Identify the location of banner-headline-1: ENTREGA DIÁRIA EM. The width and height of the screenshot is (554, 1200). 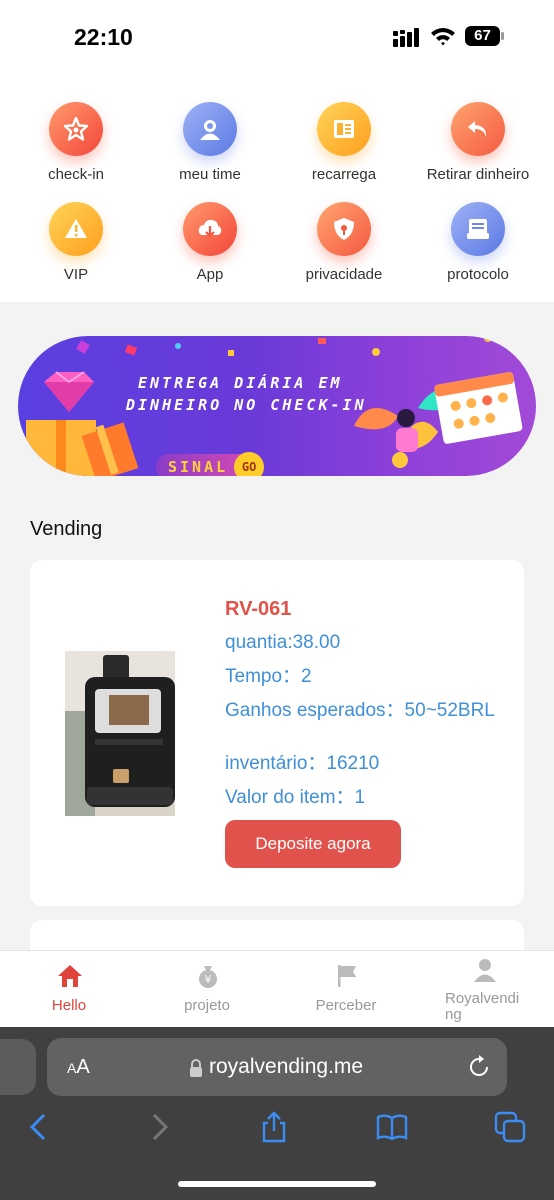
(240, 383).